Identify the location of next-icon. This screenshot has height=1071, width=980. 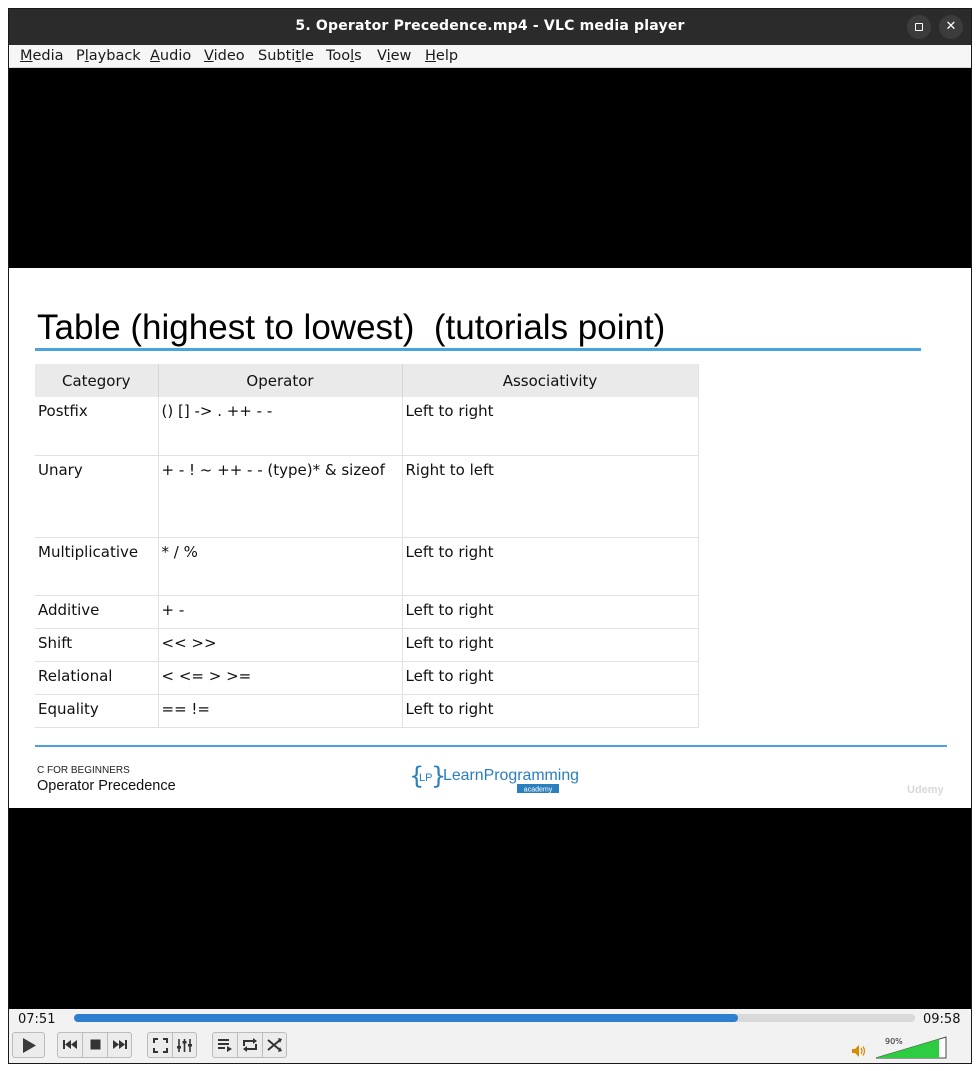
(120, 1044).